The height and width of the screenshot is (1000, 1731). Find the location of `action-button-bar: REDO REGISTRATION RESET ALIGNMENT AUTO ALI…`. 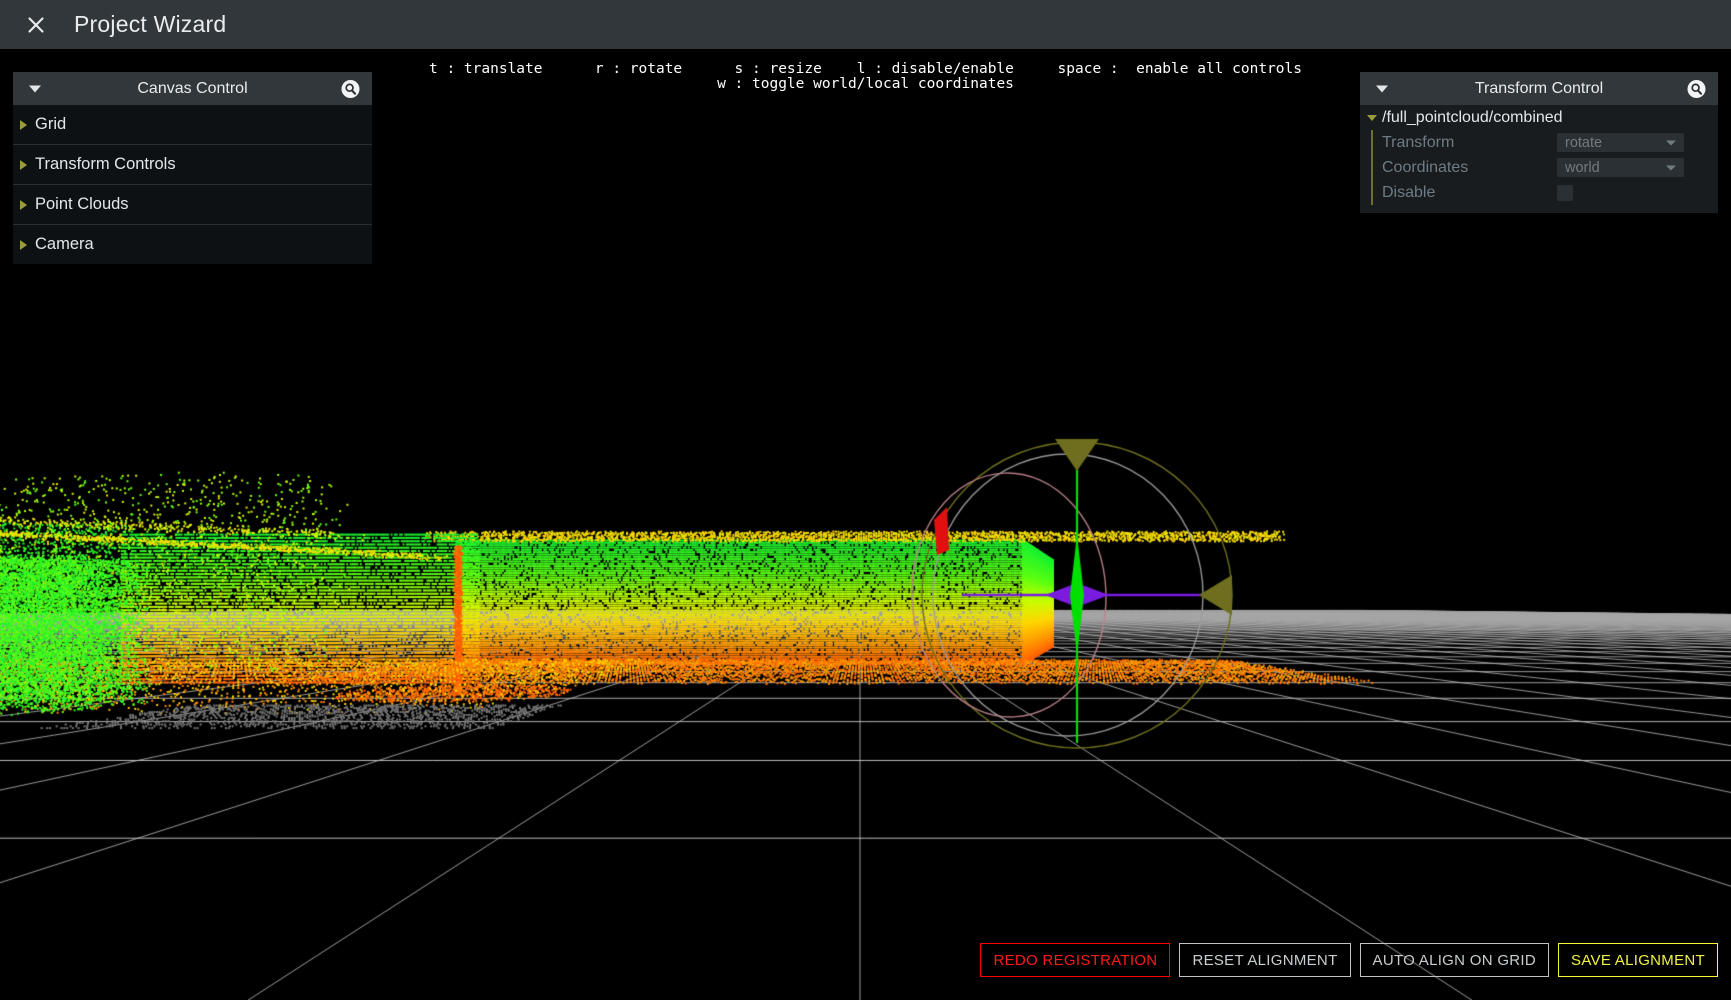

action-button-bar: REDO REGISTRATION RESET ALIGNMENT AUTO ALI… is located at coordinates (1349, 960).